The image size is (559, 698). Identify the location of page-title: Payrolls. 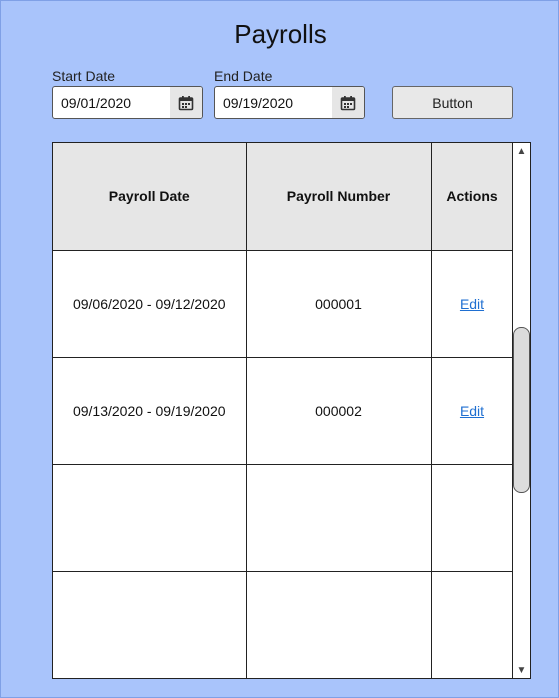
(280, 34).